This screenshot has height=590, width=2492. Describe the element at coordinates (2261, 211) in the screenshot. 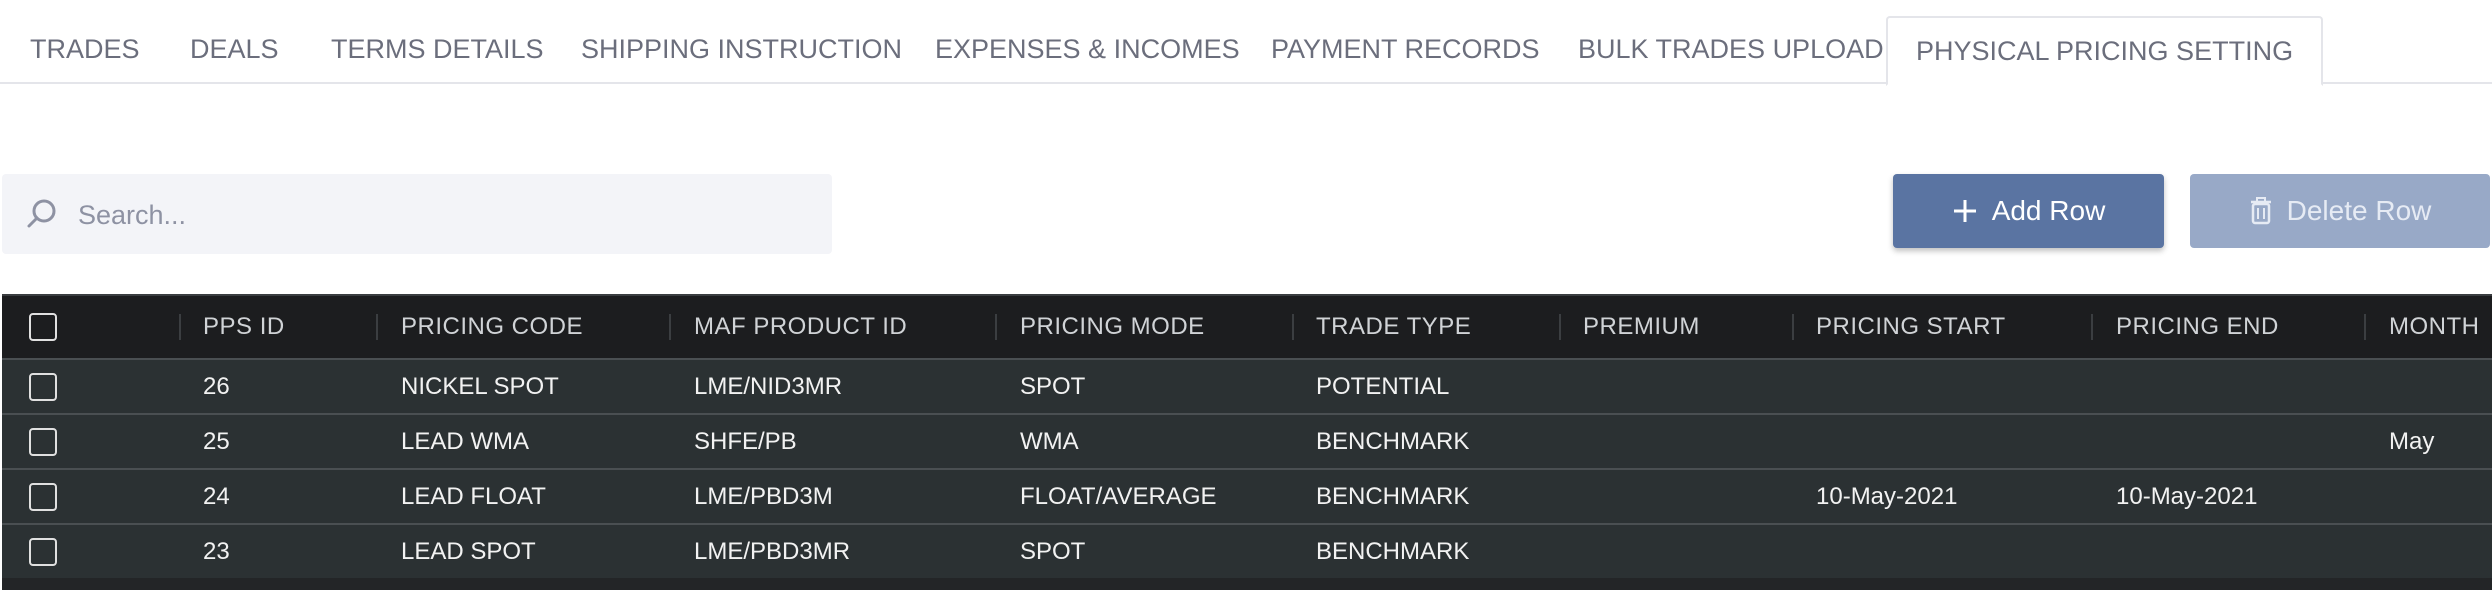

I see `trash-icon` at that location.